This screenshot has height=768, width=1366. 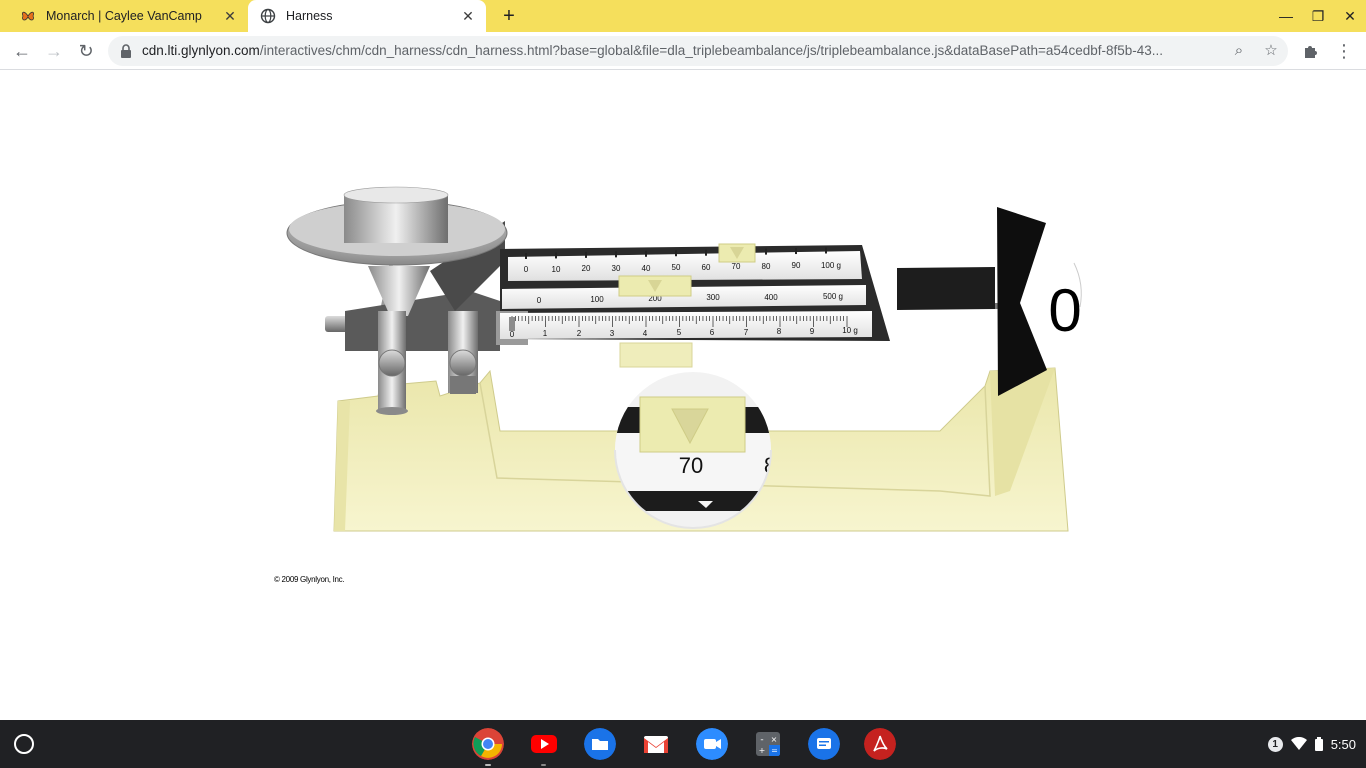 I want to click on beam-100g-label: 40, so click(x=646, y=268).